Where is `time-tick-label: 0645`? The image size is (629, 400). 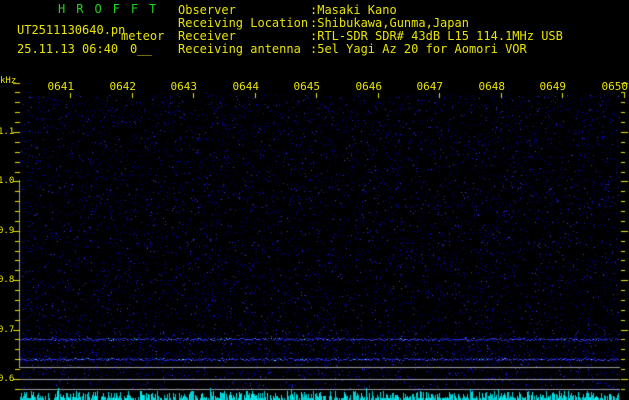
time-tick-label: 0645 is located at coordinates (307, 86).